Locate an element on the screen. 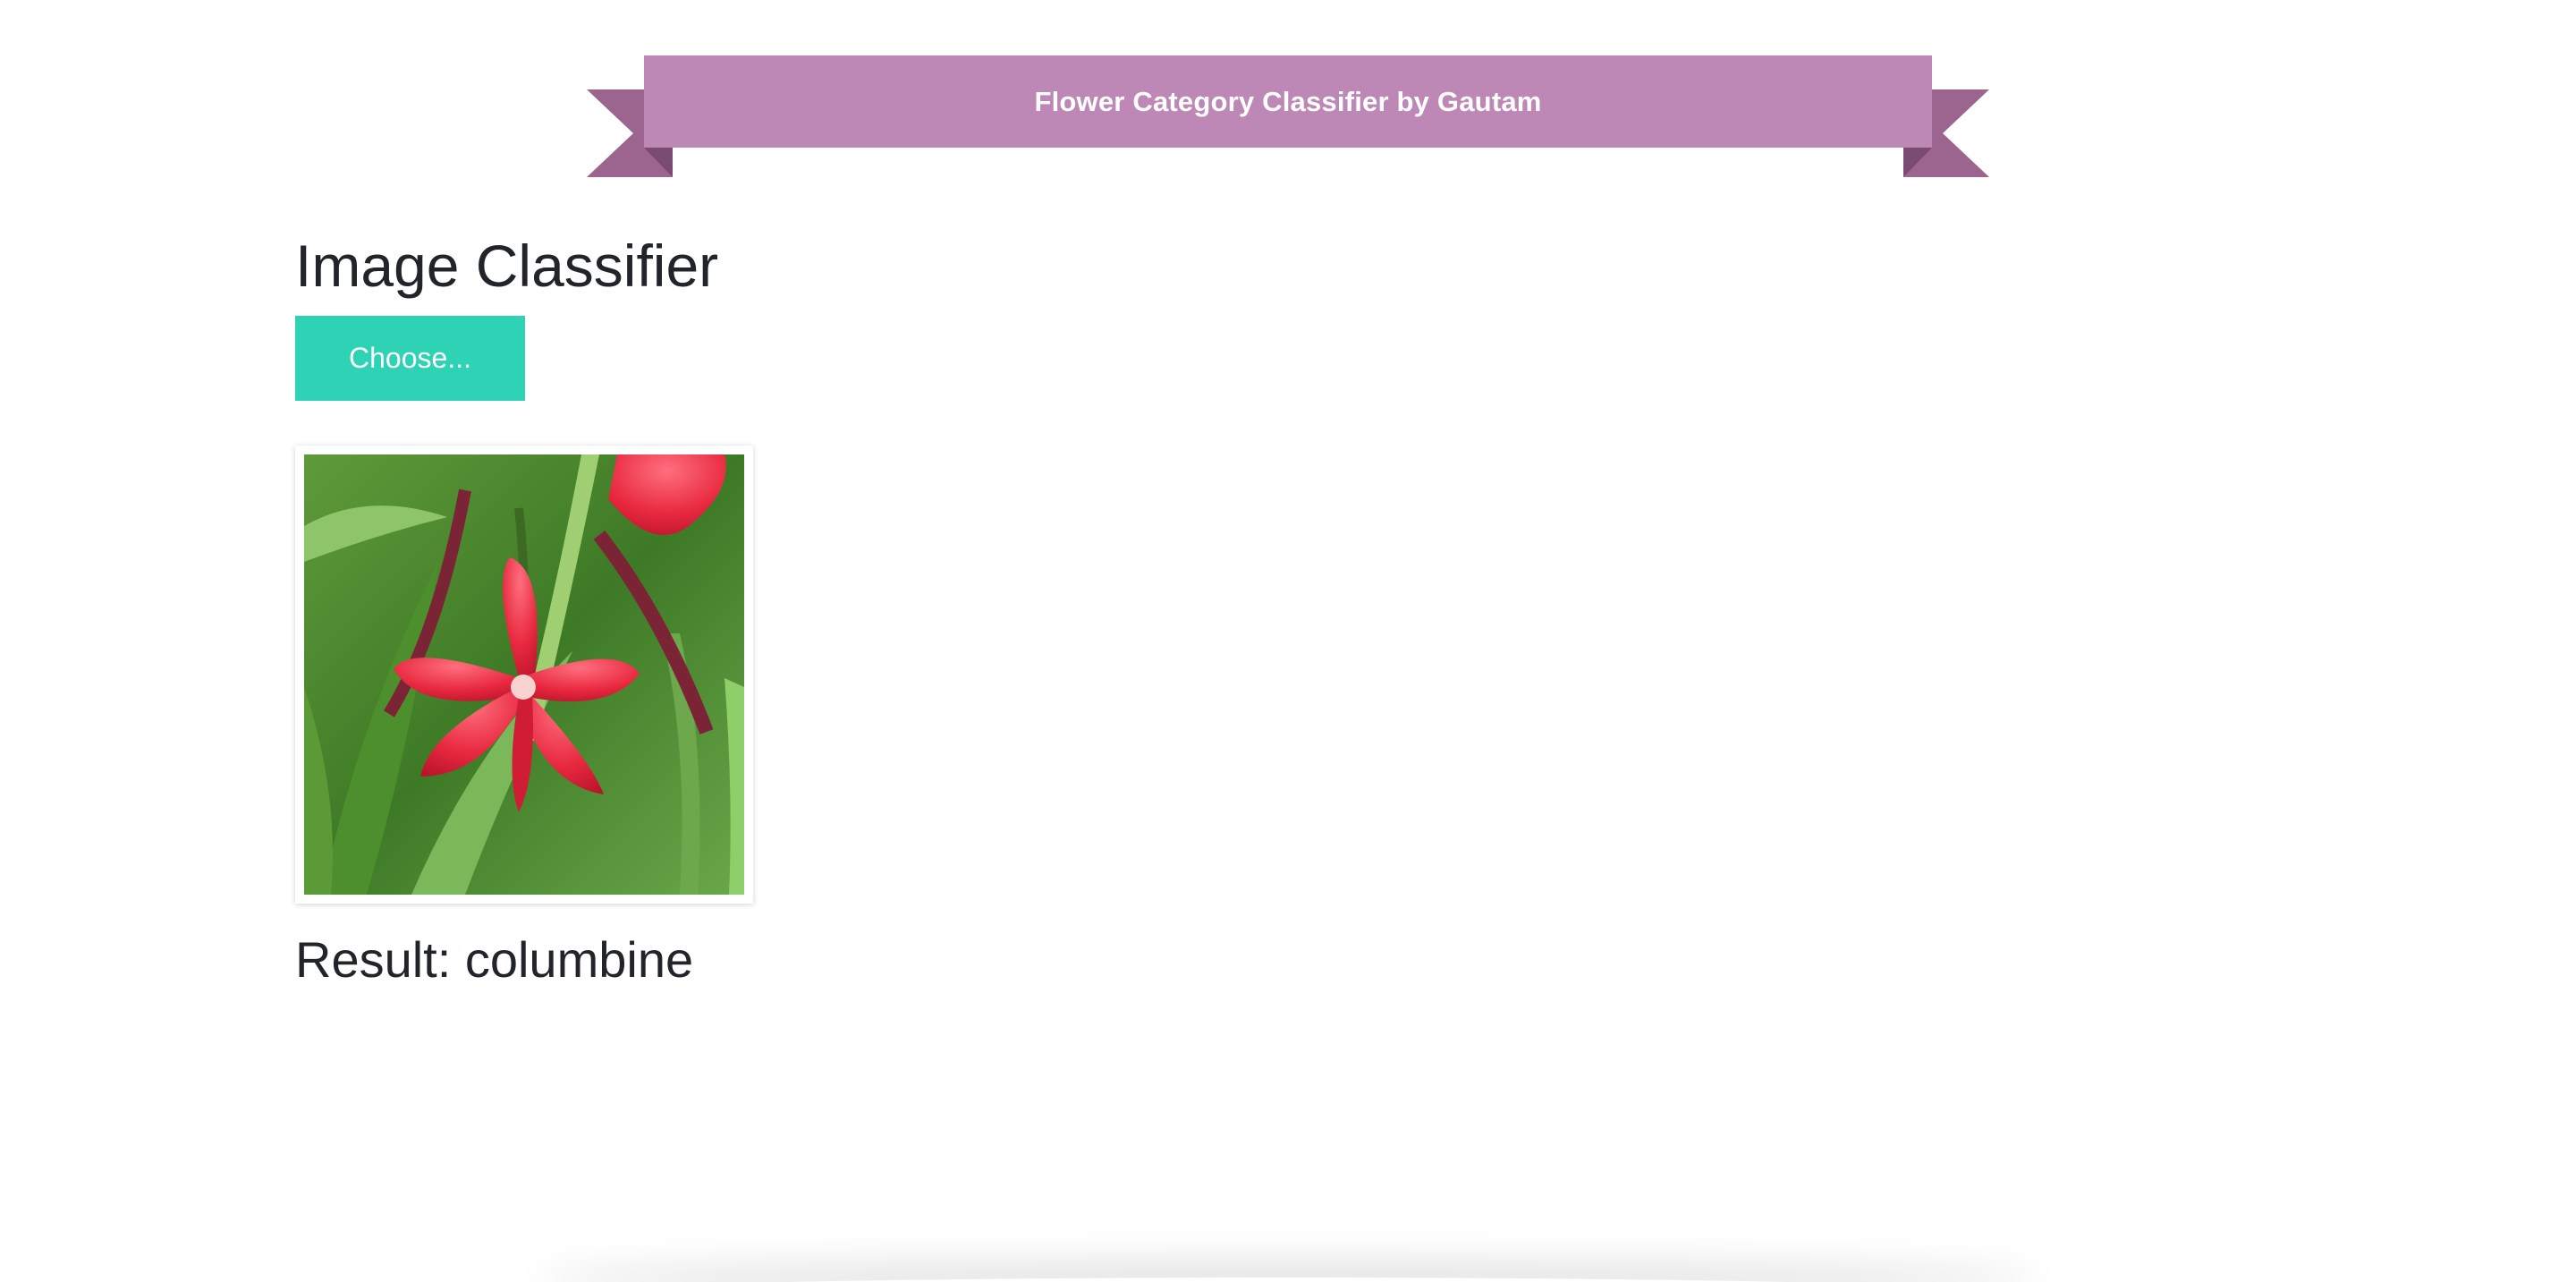  flower-image is located at coordinates (524, 674).